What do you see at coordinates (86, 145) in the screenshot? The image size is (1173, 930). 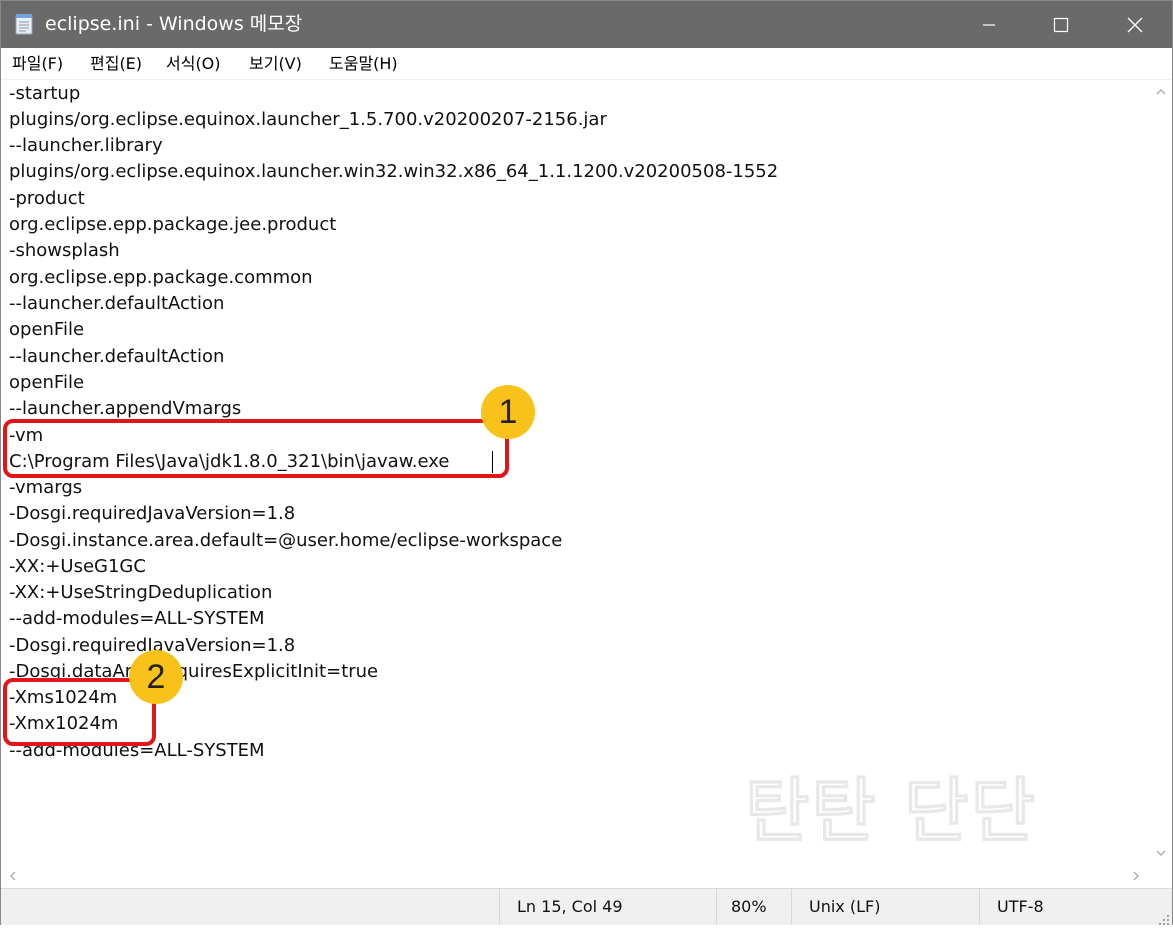 I see `text-line: --launcher.library` at bounding box center [86, 145].